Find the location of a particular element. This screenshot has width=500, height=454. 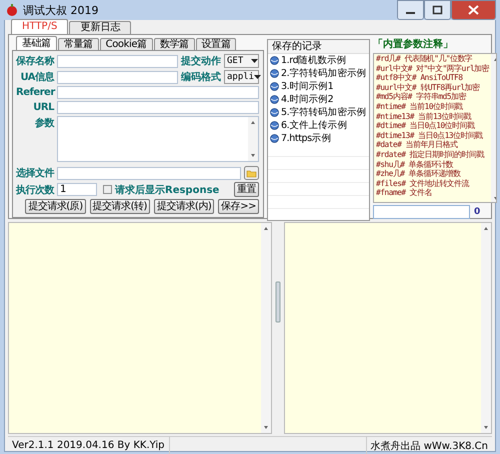

notes-title: 「内置参数注释」 is located at coordinates (413, 44).